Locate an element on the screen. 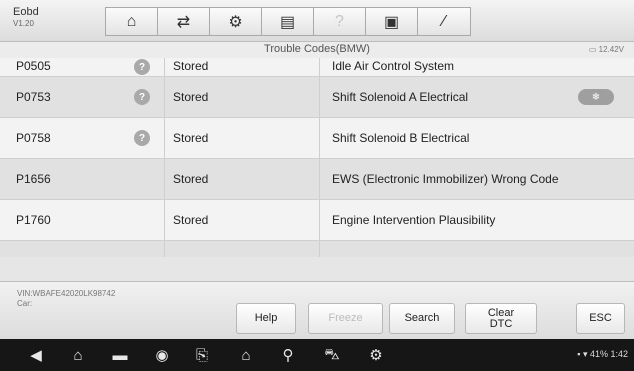 The height and width of the screenshot is (371, 634). toolbar-buttons: ⌂ ⇄ ⚙ ▤ ? ▣ ⁄ is located at coordinates (288, 21).